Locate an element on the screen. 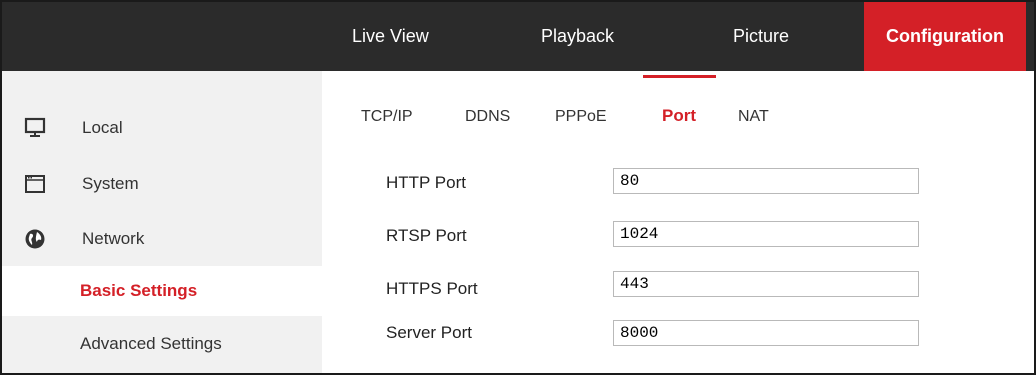 The height and width of the screenshot is (375, 1036). sidebar-item-network: Network is located at coordinates (162, 239).